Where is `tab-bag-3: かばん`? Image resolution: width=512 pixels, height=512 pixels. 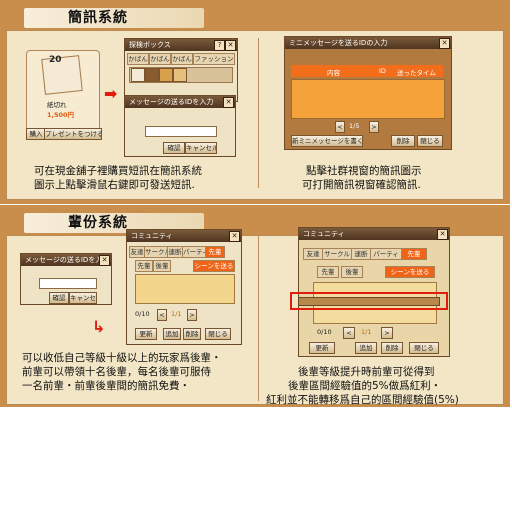 tab-bag-3: かばん is located at coordinates (182, 59).